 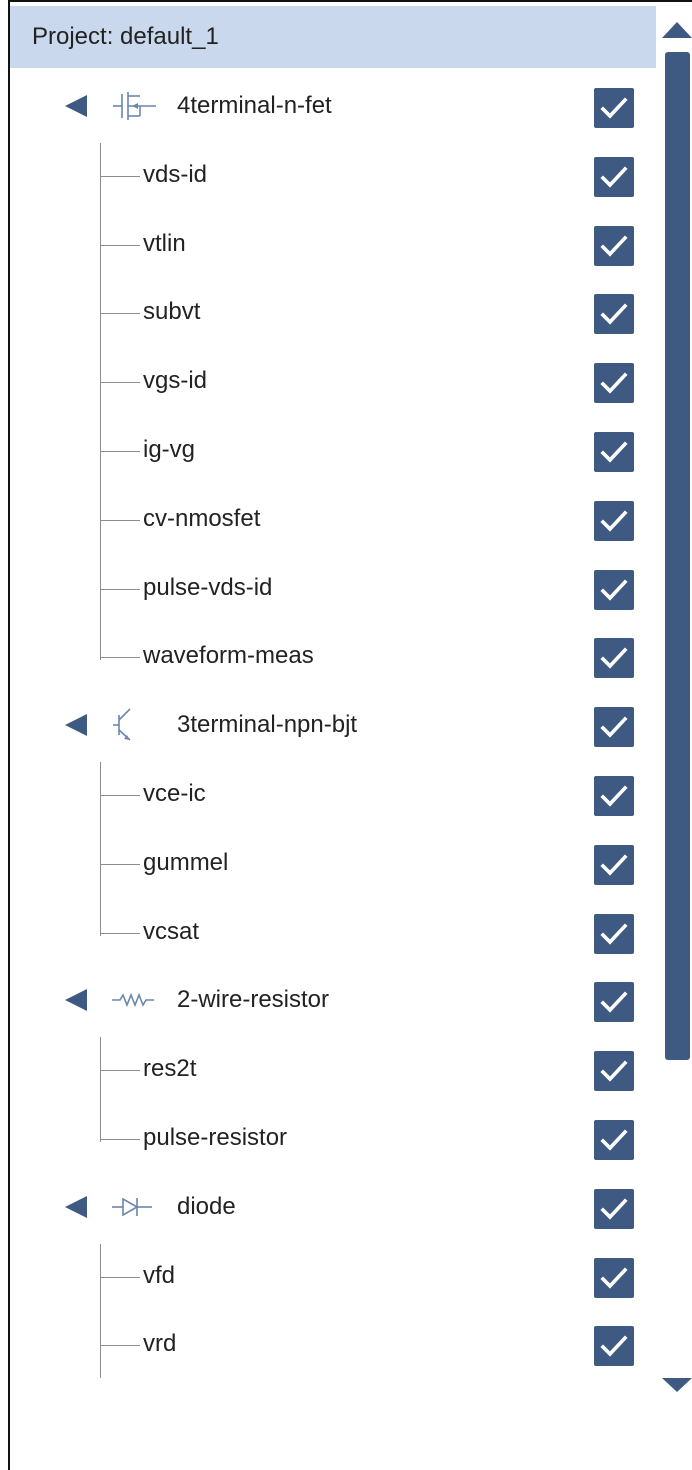 I want to click on tree-child-row: vds-id, so click(x=330, y=175).